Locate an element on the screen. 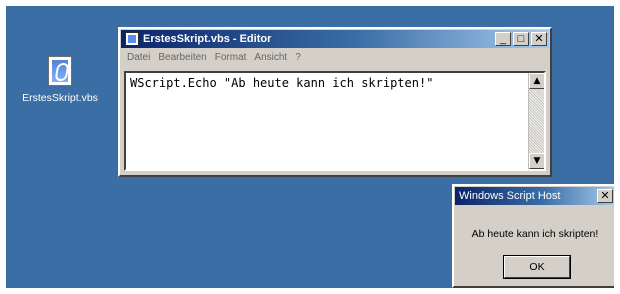 The image size is (620, 294). ok-button-label: OK is located at coordinates (537, 267).